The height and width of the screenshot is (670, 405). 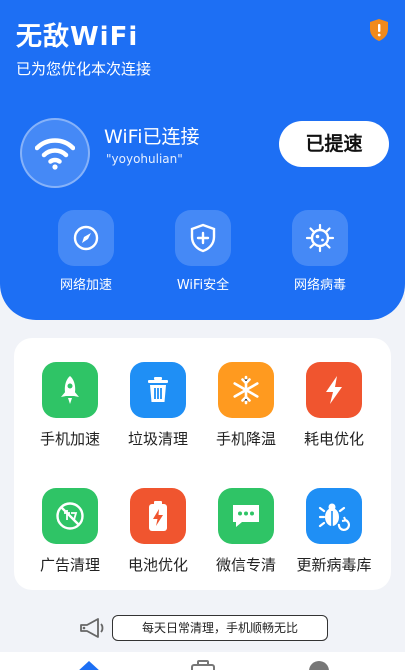 I want to click on battery-icon, so click(x=158, y=516).